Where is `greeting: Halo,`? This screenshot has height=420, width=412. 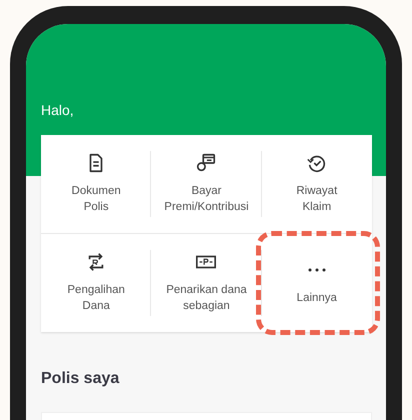 greeting: Halo, is located at coordinates (57, 110).